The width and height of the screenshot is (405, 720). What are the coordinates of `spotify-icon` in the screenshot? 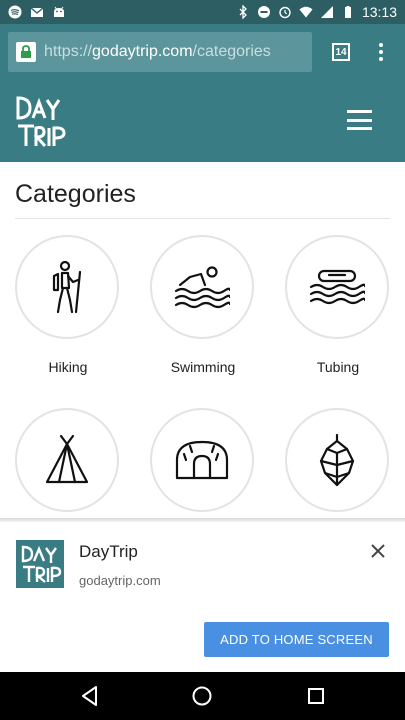 It's located at (15, 12).